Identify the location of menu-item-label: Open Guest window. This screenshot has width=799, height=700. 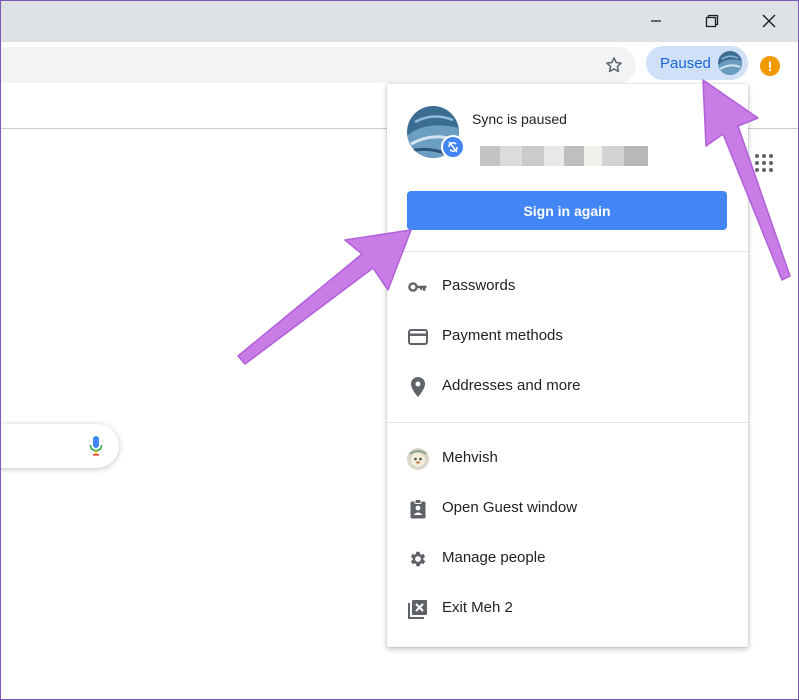
(510, 507).